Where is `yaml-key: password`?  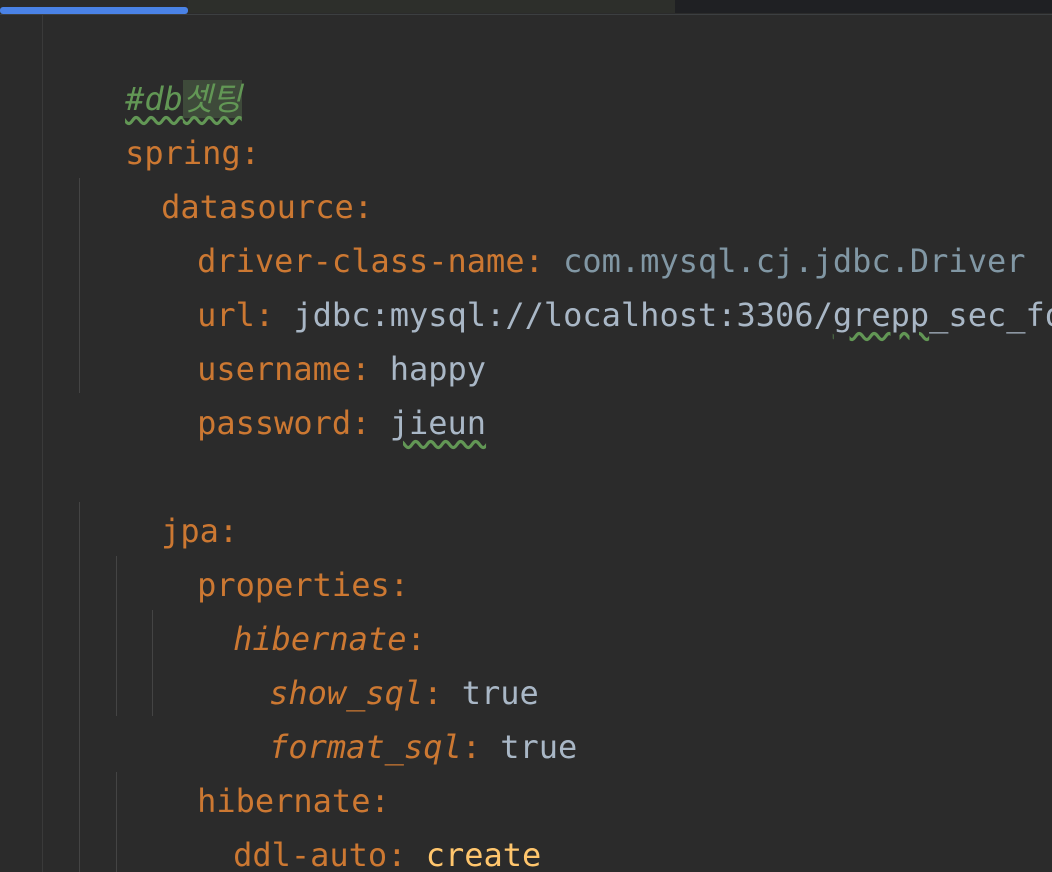
yaml-key: password is located at coordinates (274, 423).